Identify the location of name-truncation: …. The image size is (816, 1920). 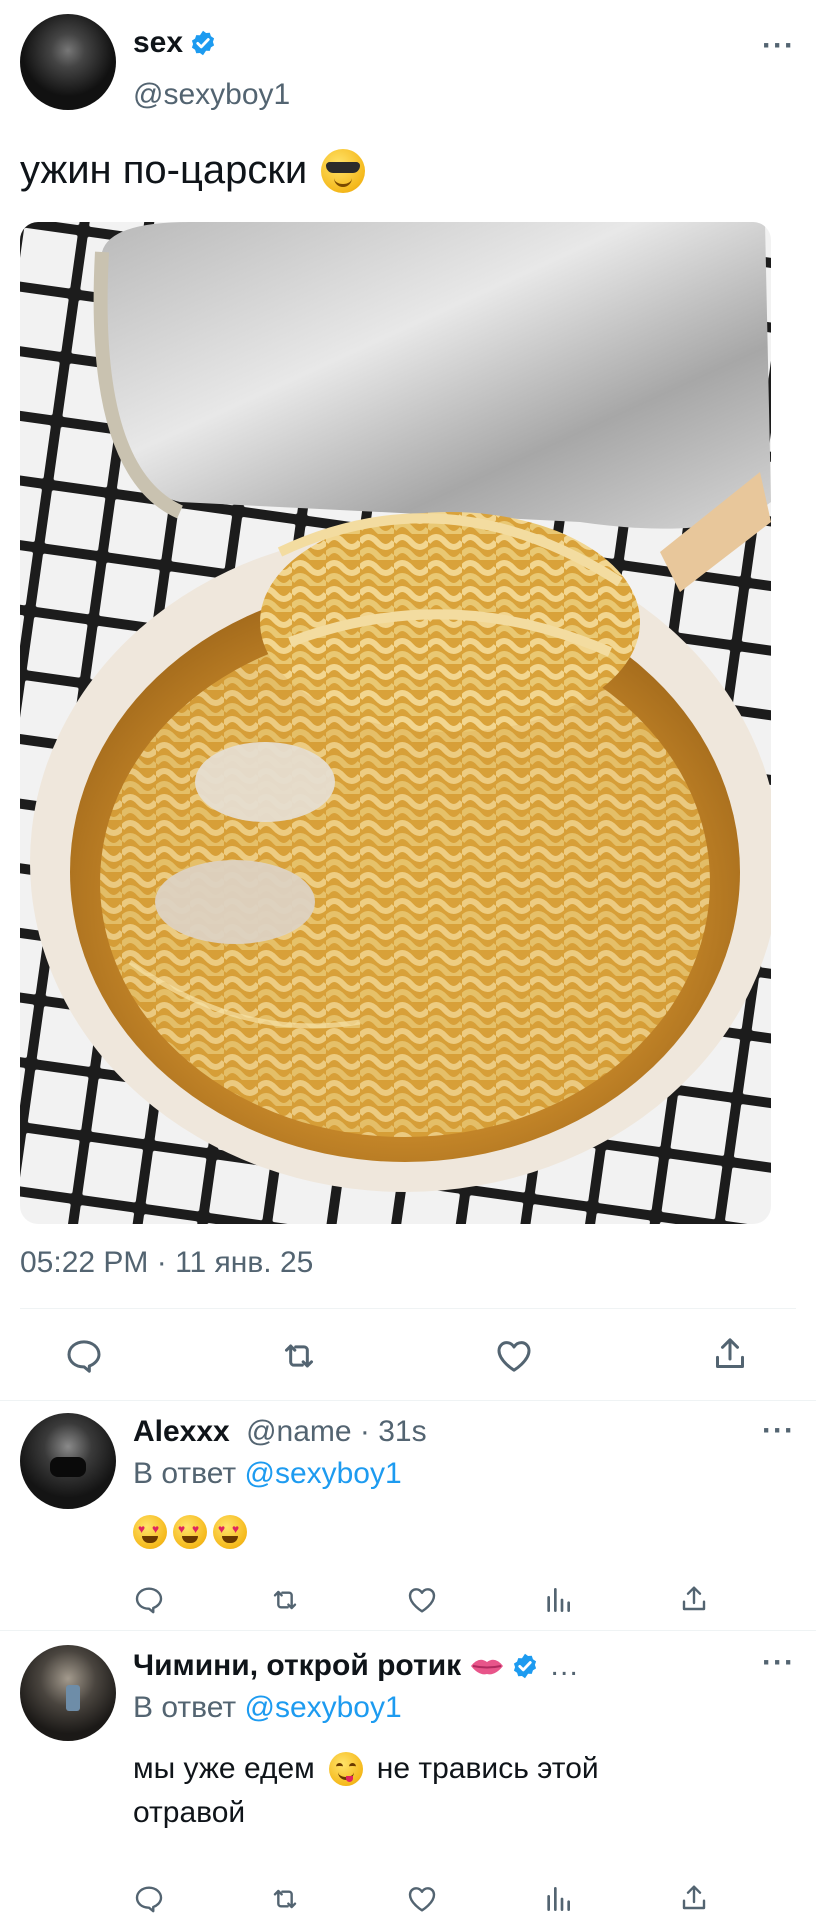
(564, 1665).